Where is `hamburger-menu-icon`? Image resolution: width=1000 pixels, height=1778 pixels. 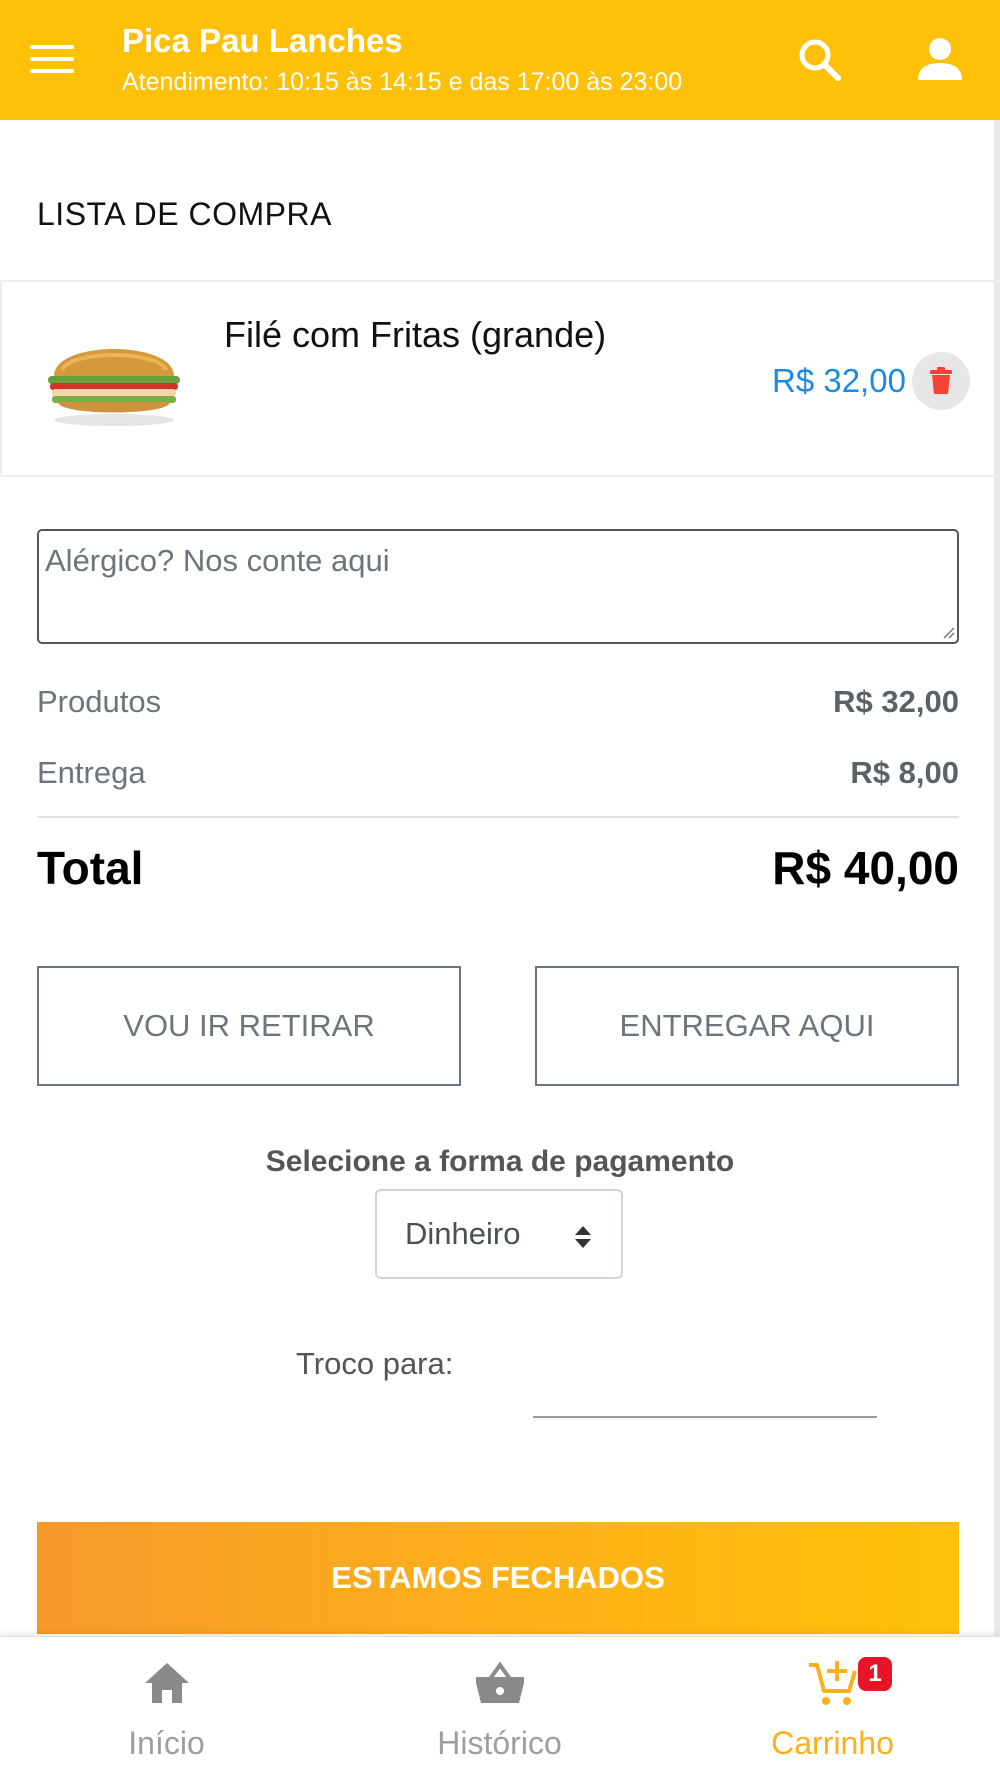 hamburger-menu-icon is located at coordinates (60, 59).